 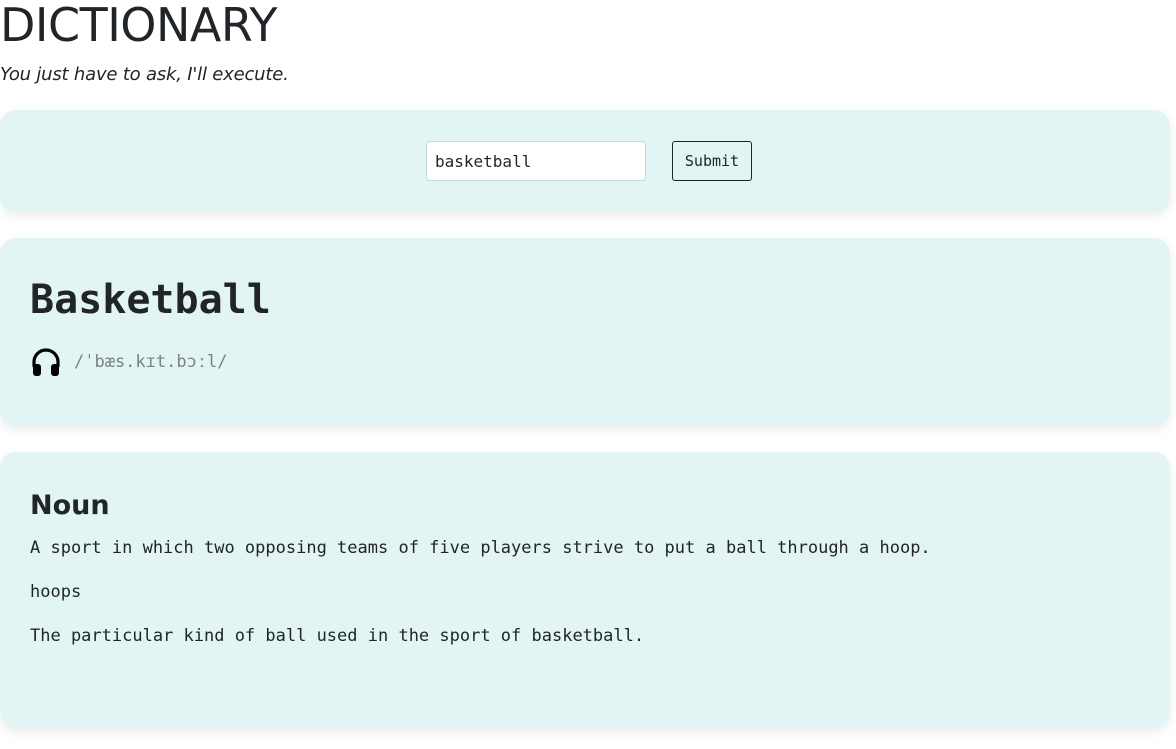 I want to click on headphones-icon, so click(x=46, y=362).